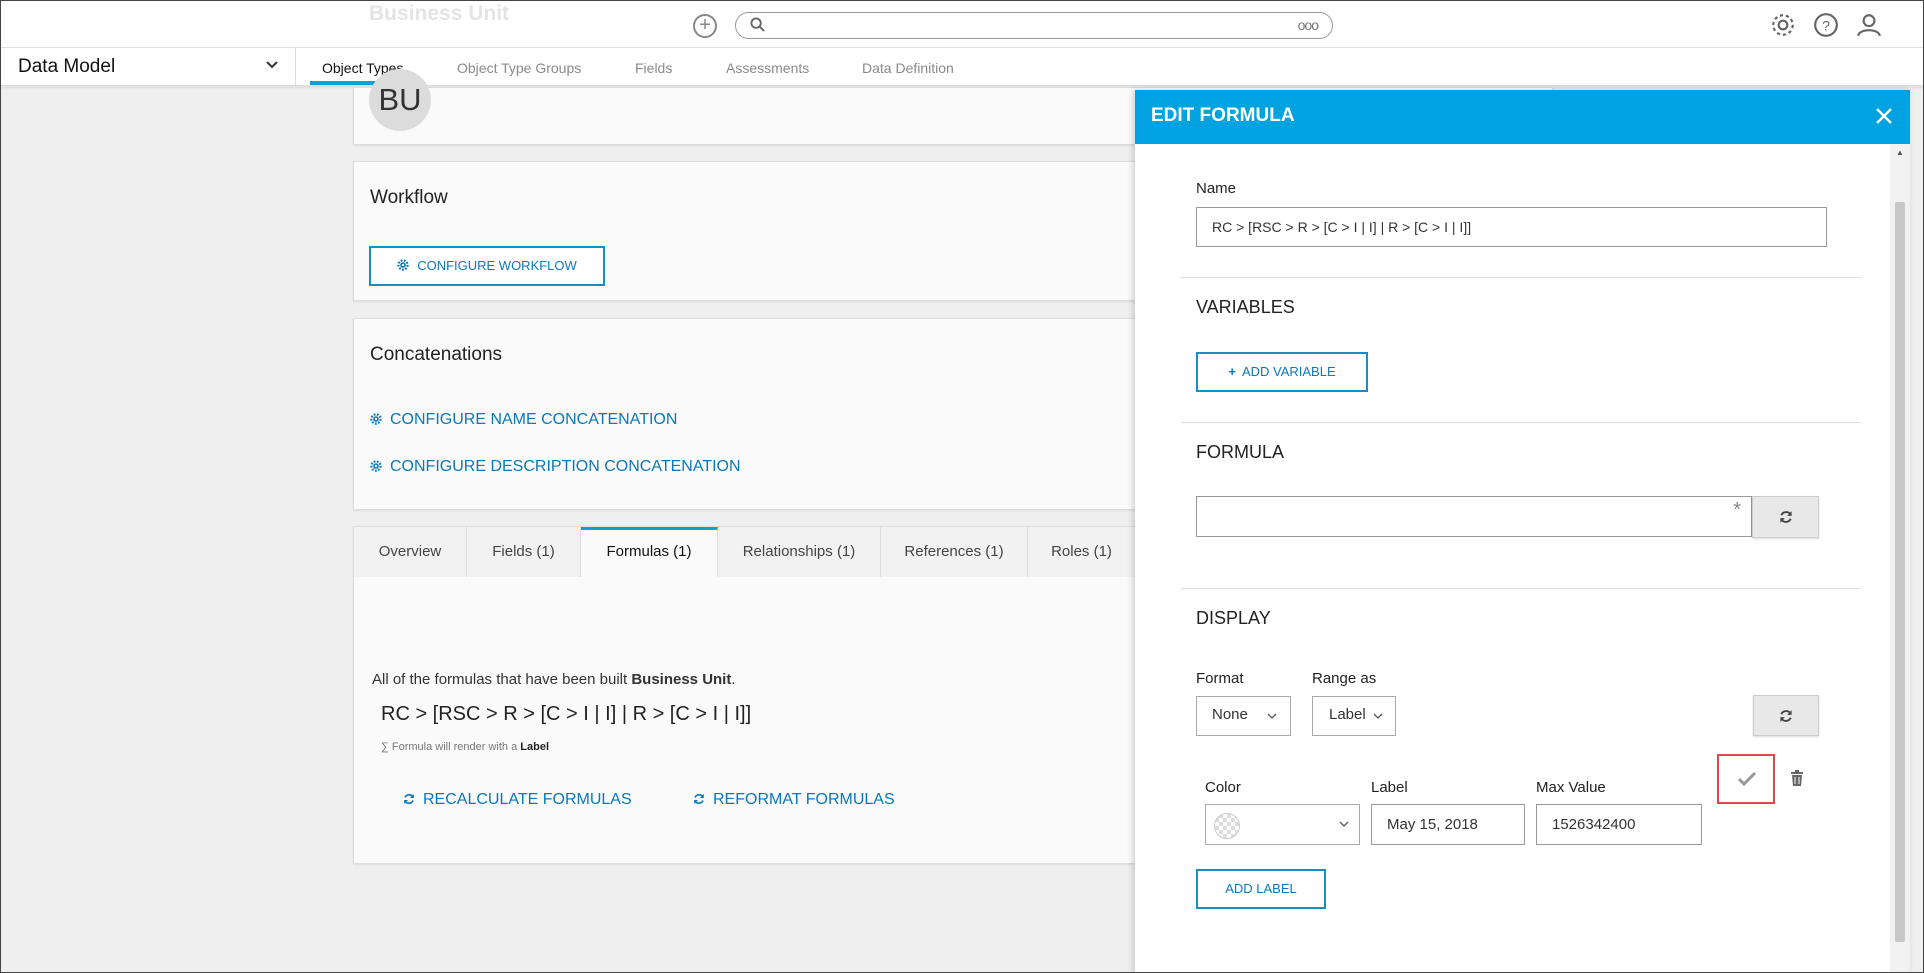 This screenshot has width=1924, height=973. Describe the element at coordinates (954, 552) in the screenshot. I see `tab-references: References (1)` at that location.